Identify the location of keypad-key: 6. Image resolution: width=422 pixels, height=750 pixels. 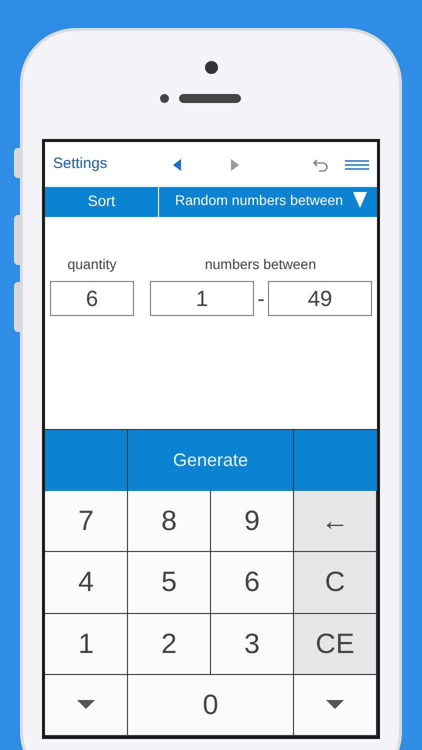
(252, 583).